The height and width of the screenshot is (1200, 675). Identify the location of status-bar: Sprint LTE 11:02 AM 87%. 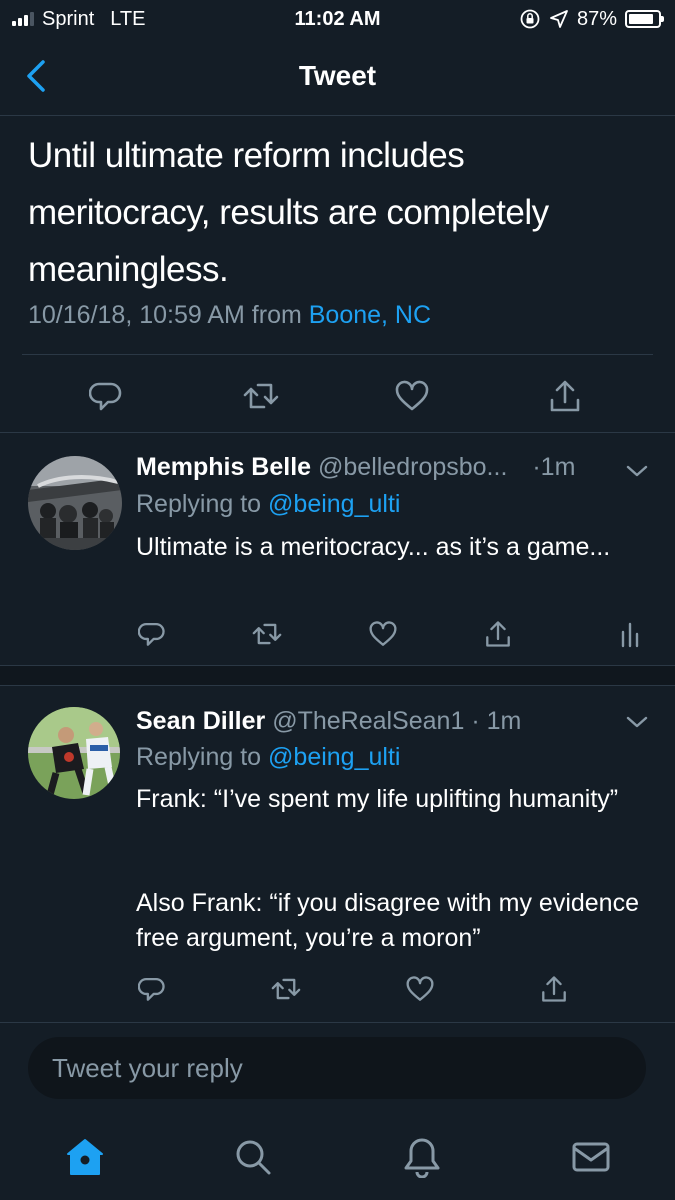
(337, 19).